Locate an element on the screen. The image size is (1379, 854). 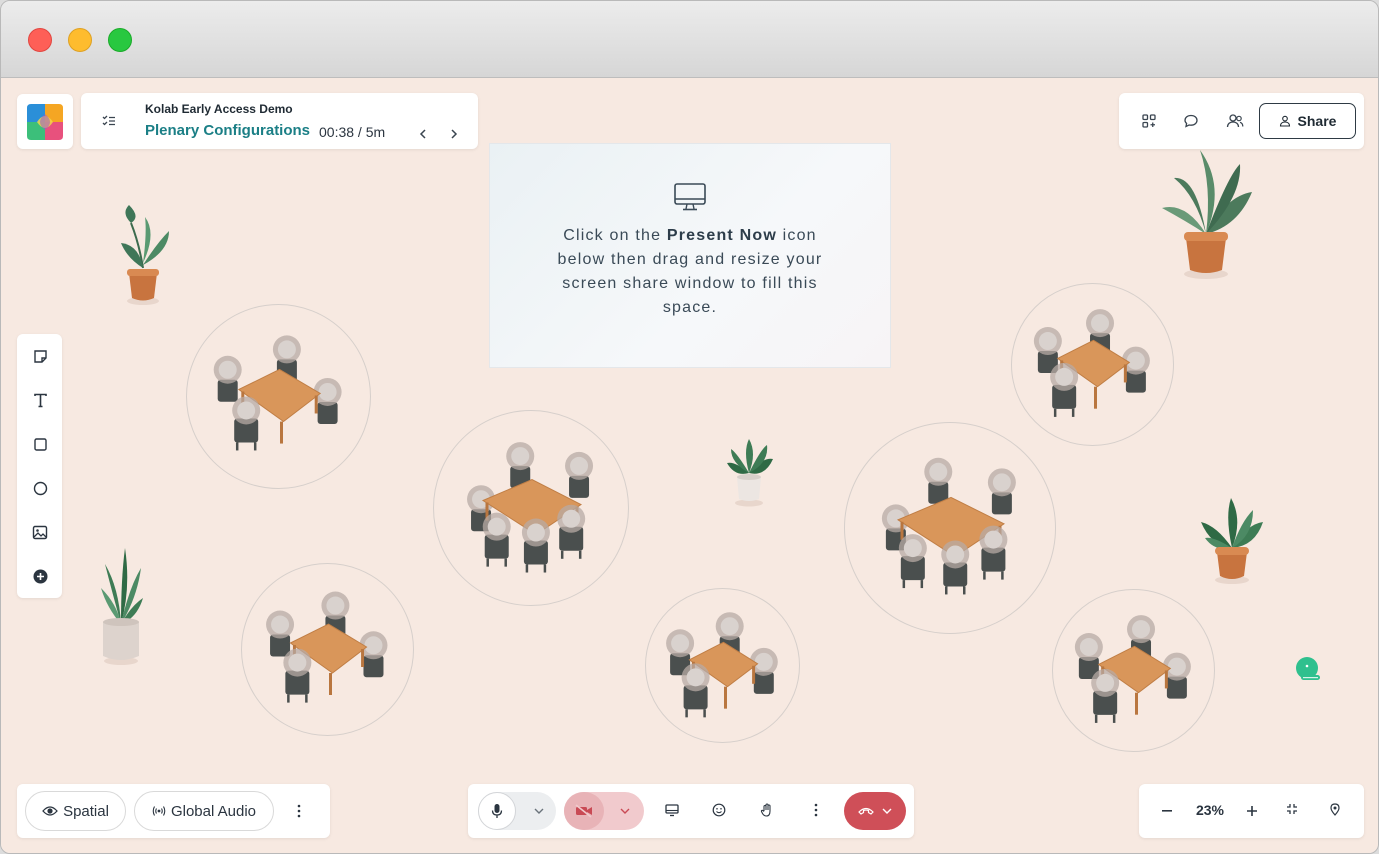
microphone-options-chevron-icon is located at coordinates (539, 811).